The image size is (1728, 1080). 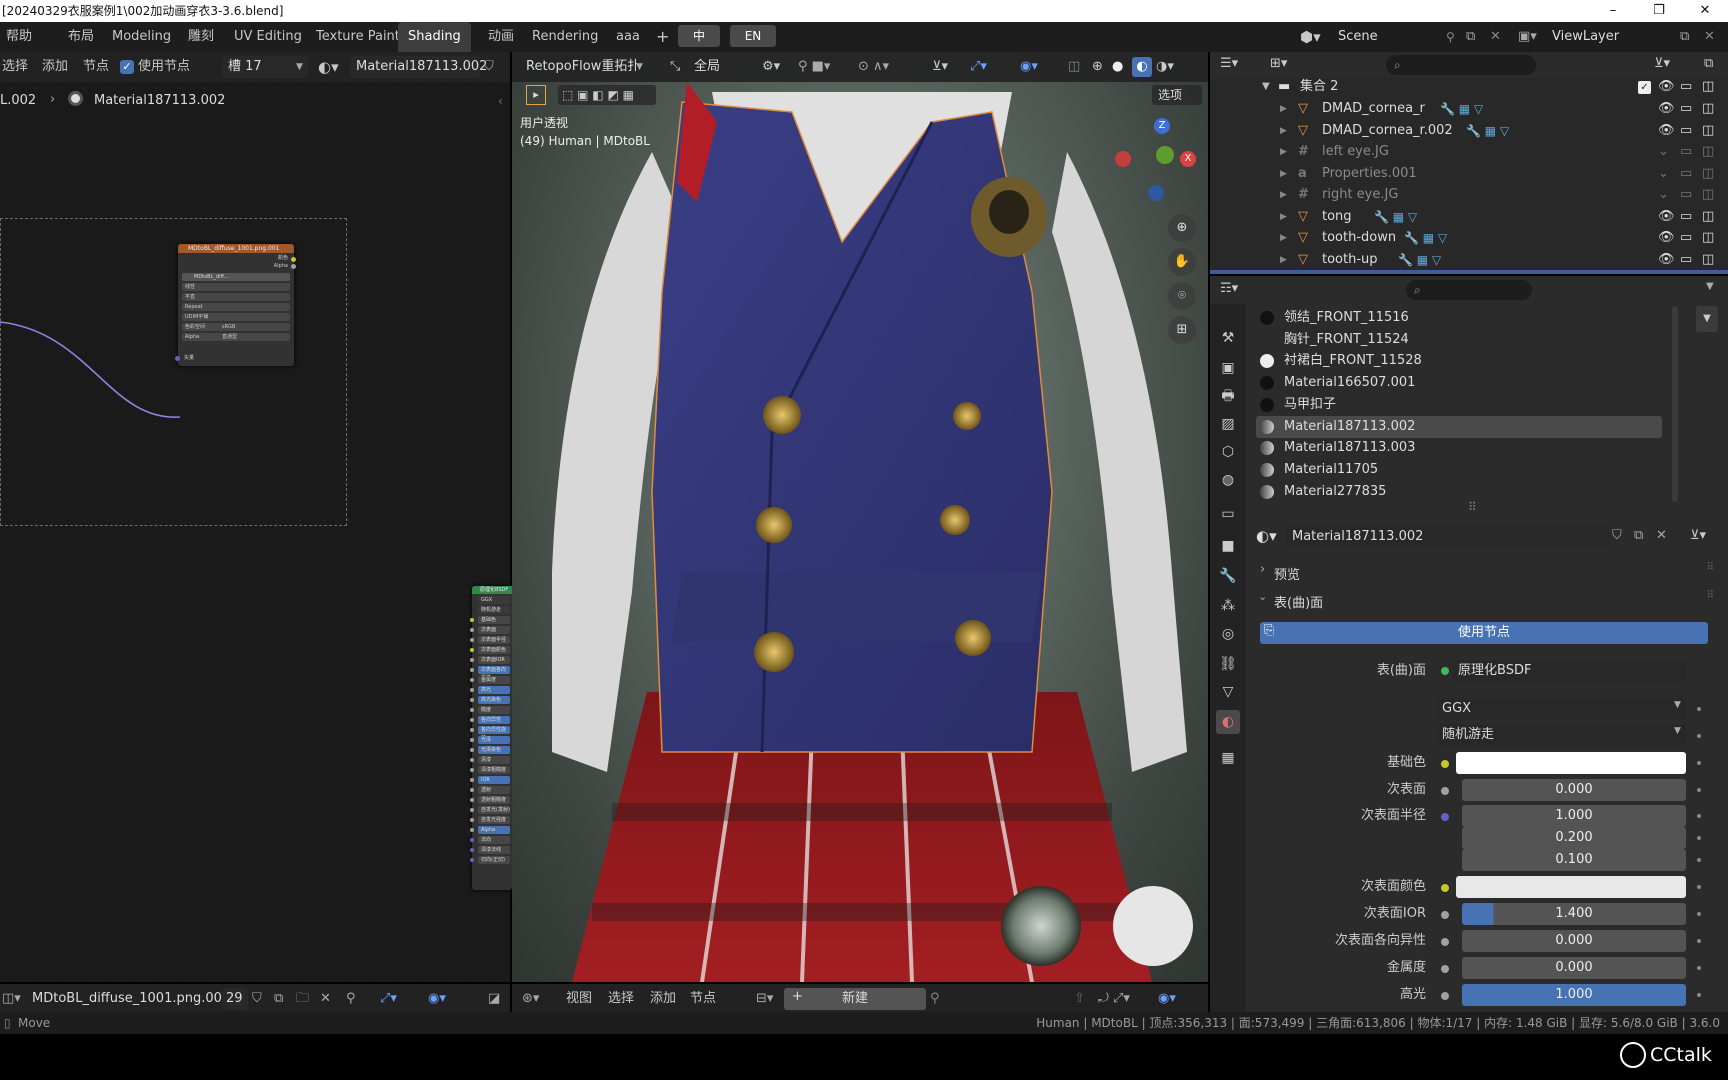 What do you see at coordinates (1617, 535) in the screenshot?
I see `fake-user-icon: ⛉` at bounding box center [1617, 535].